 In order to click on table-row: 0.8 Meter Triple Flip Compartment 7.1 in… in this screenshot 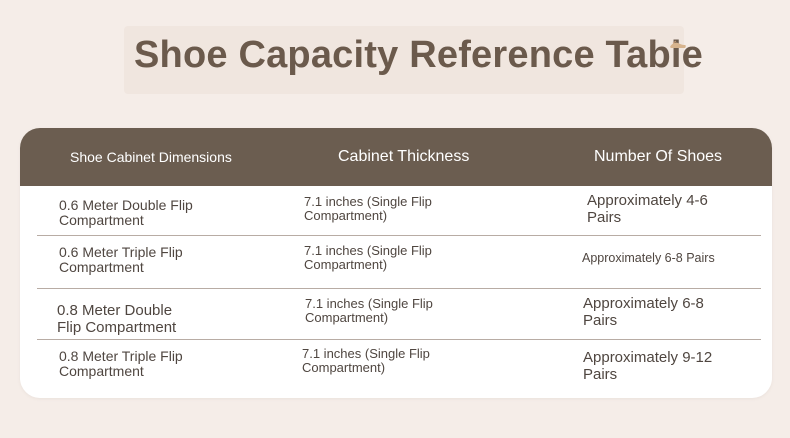, I will do `click(396, 369)`.